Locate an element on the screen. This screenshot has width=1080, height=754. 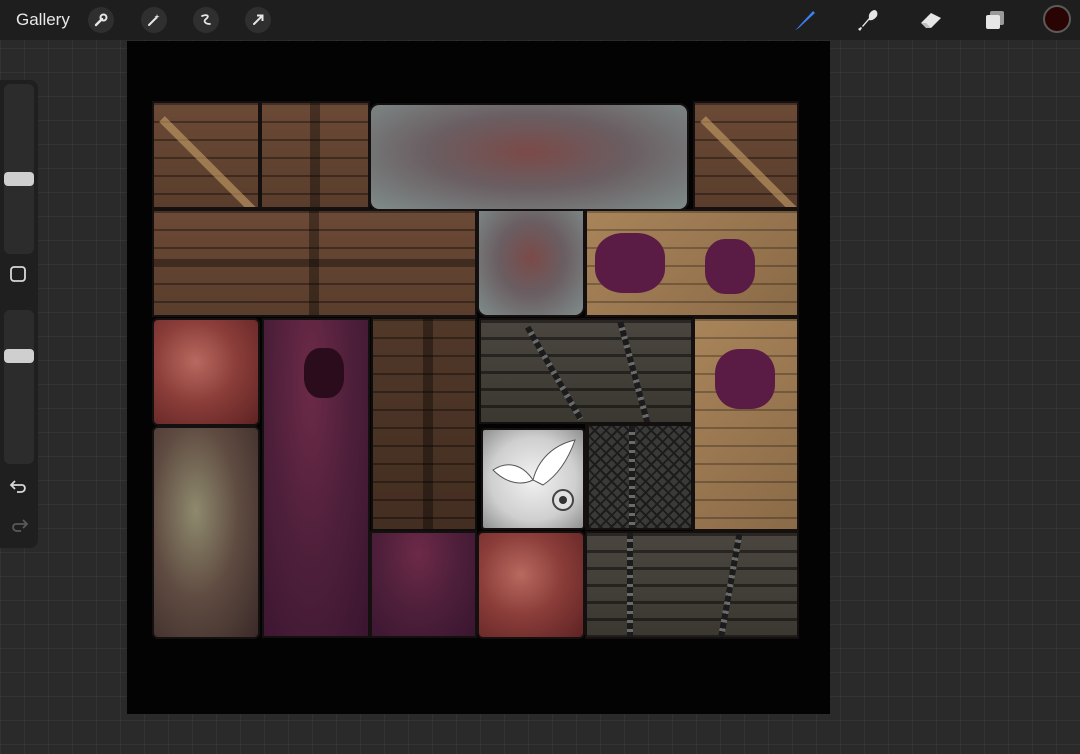
layers-icon is located at coordinates (995, 20).